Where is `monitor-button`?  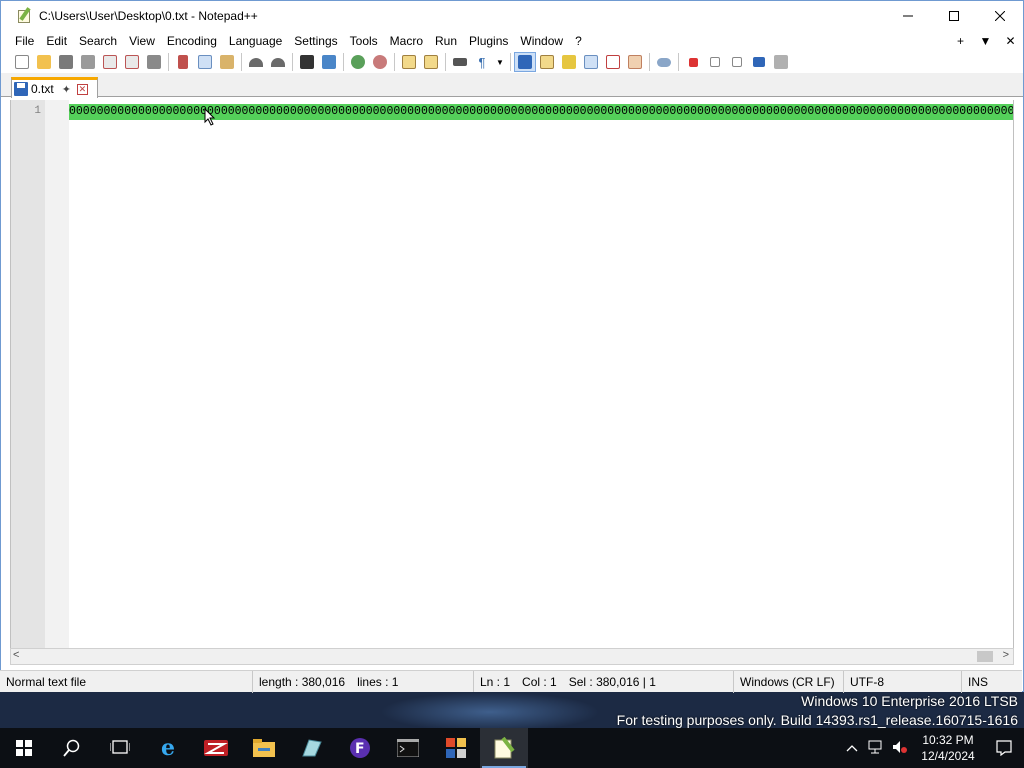 monitor-button is located at coordinates (664, 62).